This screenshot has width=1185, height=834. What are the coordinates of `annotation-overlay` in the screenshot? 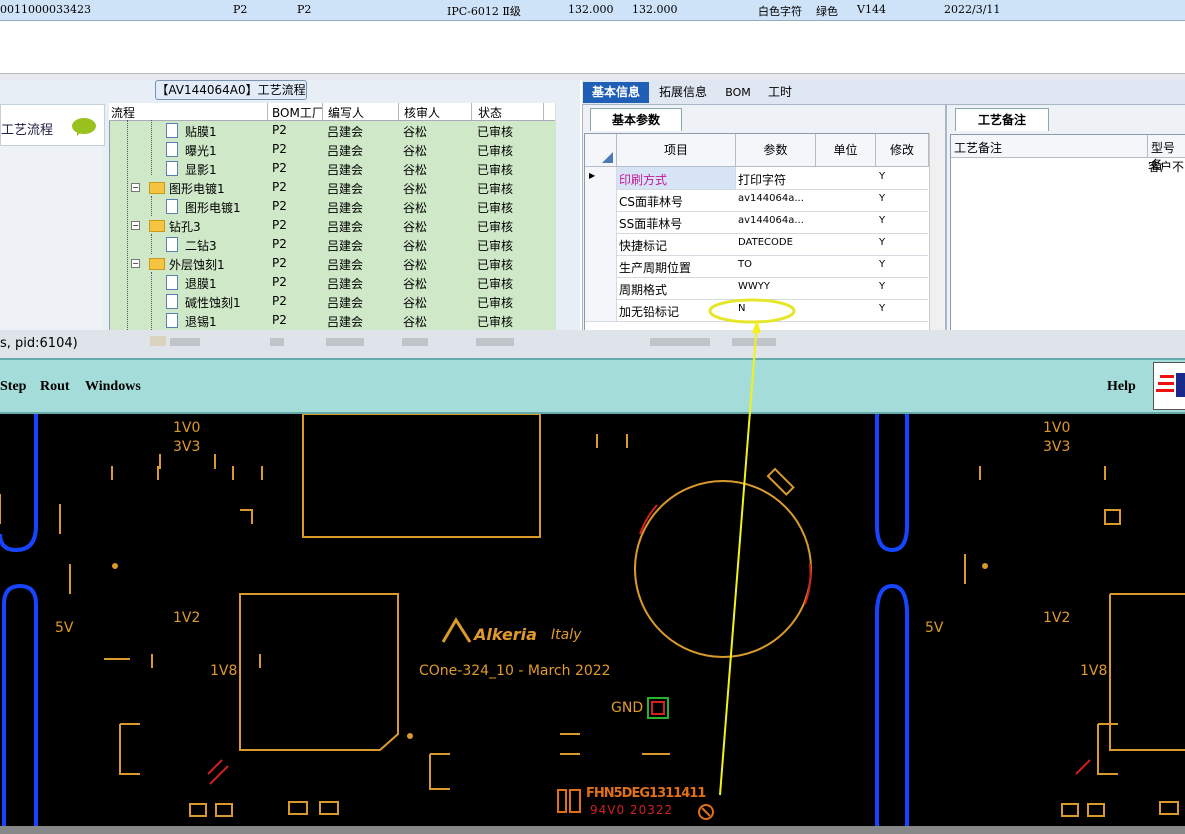 It's located at (752, 547).